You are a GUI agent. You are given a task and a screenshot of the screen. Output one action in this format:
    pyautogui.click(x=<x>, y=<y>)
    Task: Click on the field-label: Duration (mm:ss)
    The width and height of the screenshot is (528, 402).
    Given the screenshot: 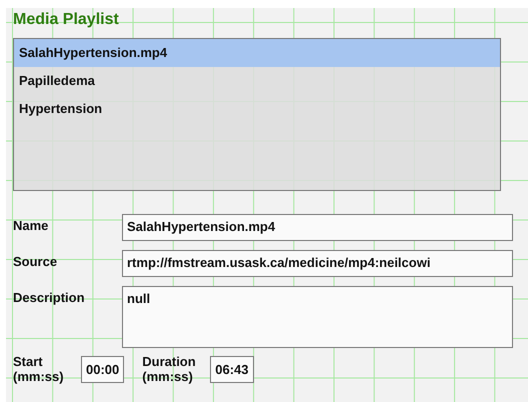 What is the action you would take?
    pyautogui.click(x=169, y=369)
    